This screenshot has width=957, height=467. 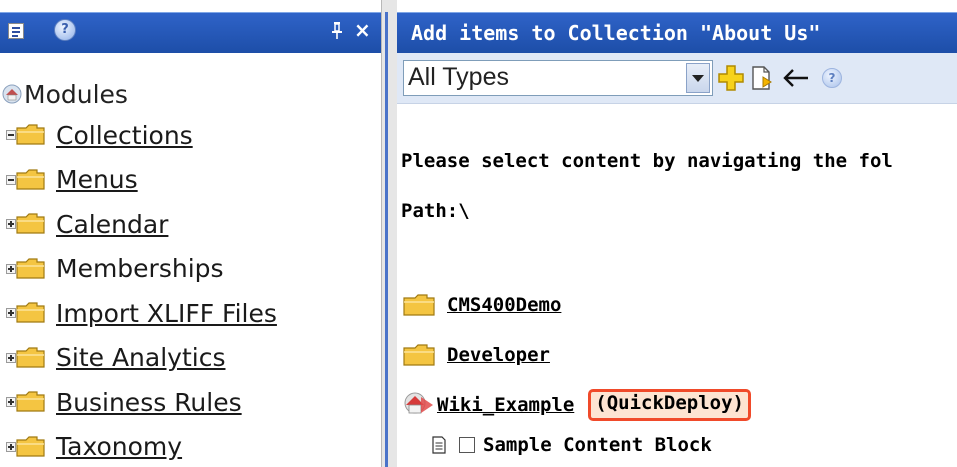 I want to click on tree-item-label: Site Analytics, so click(x=140, y=357).